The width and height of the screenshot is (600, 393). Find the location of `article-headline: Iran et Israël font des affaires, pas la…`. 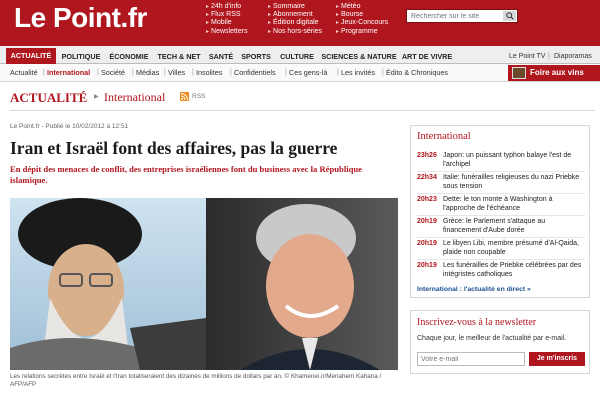

article-headline: Iran et Israël font des affaires, pas la… is located at coordinates (174, 148).